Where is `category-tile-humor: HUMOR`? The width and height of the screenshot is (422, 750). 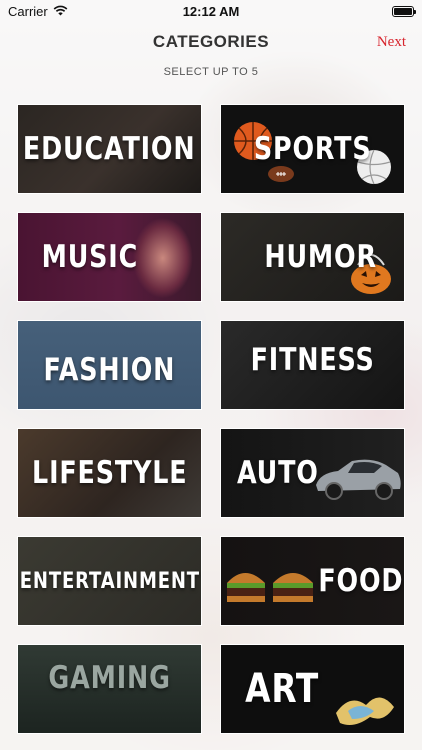
category-tile-humor: HUMOR is located at coordinates (312, 257).